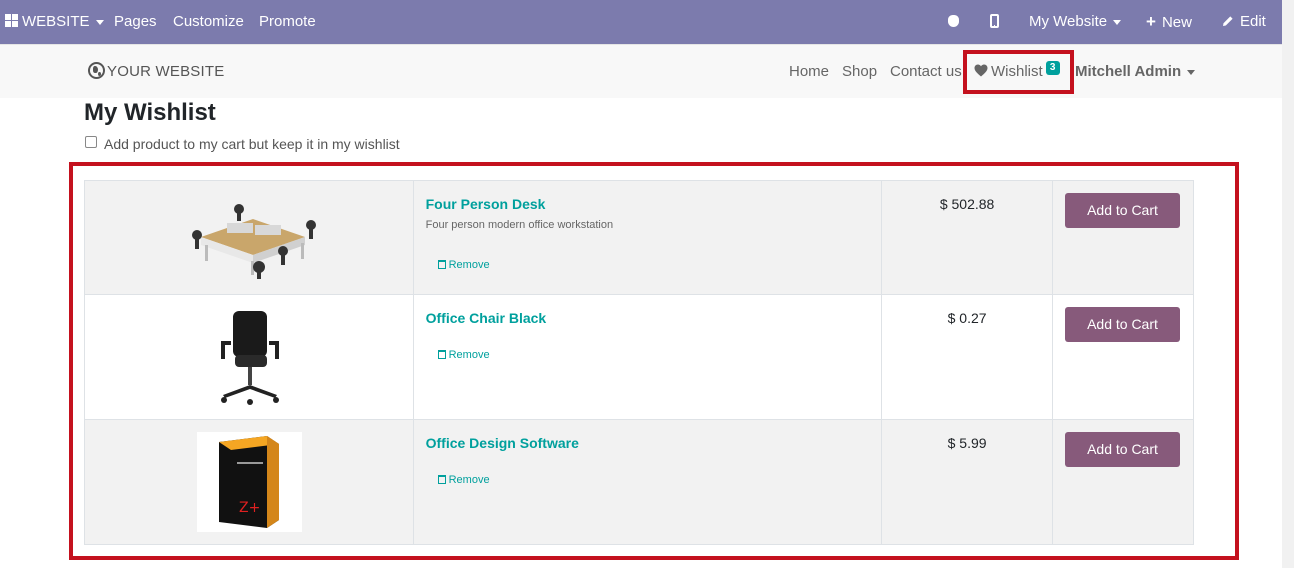  I want to click on promote-menu: Promote, so click(287, 22).